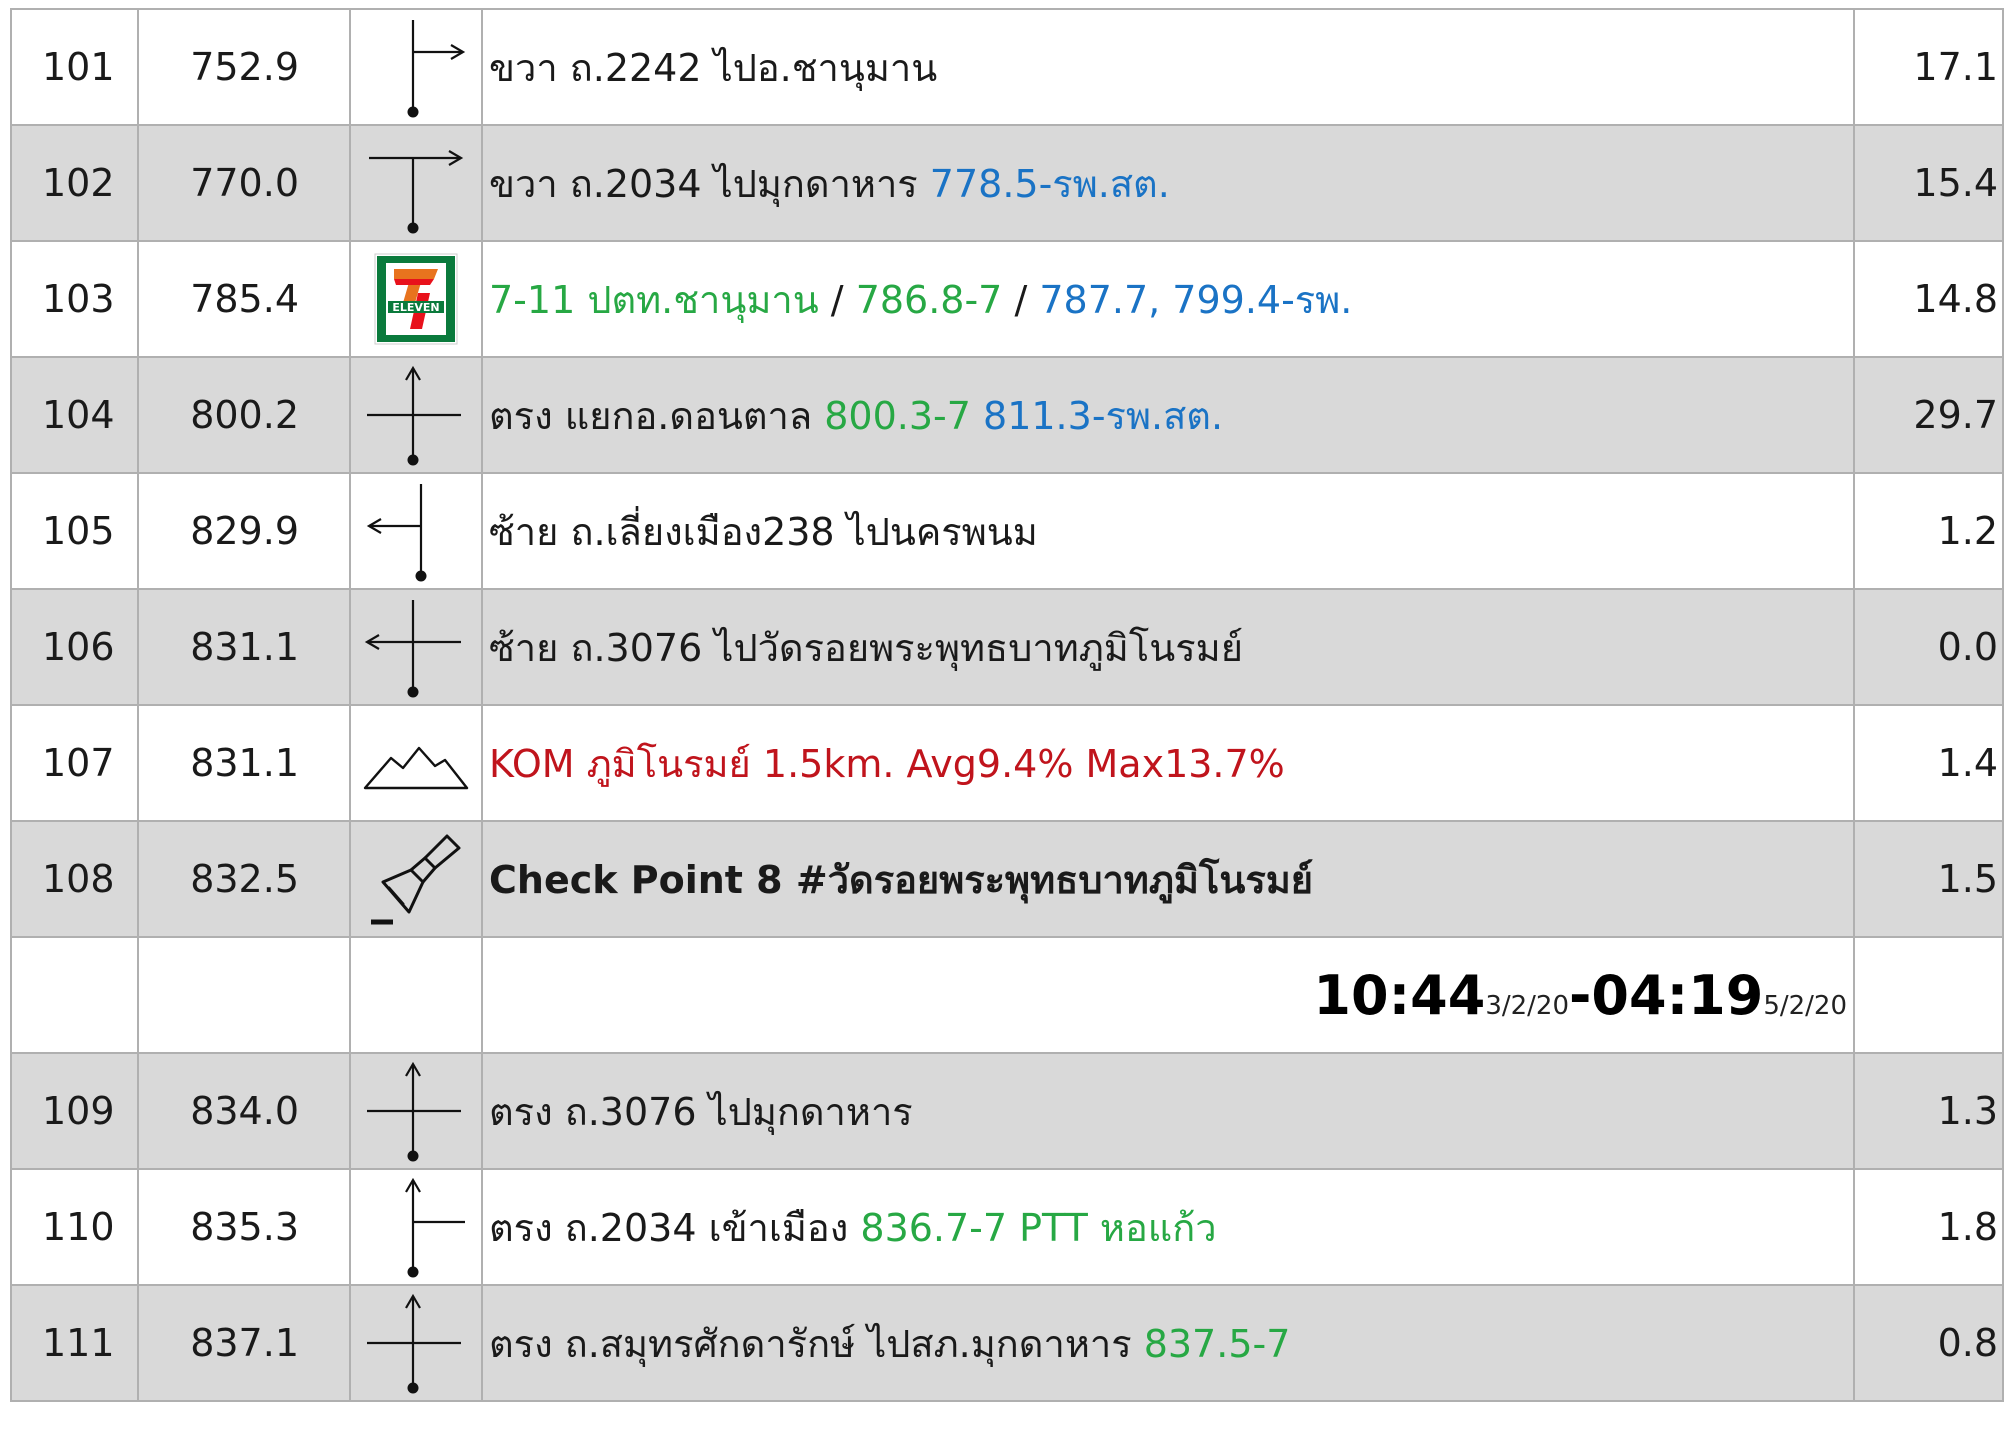  What do you see at coordinates (74, 1111) in the screenshot?
I see `row-number: 109` at bounding box center [74, 1111].